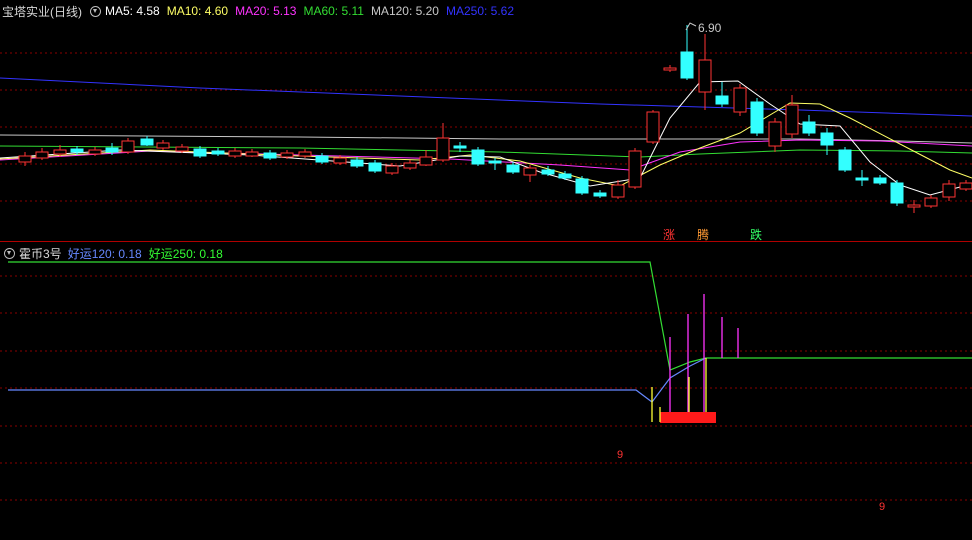  I want to click on peak-price-label: 6.90, so click(710, 28).